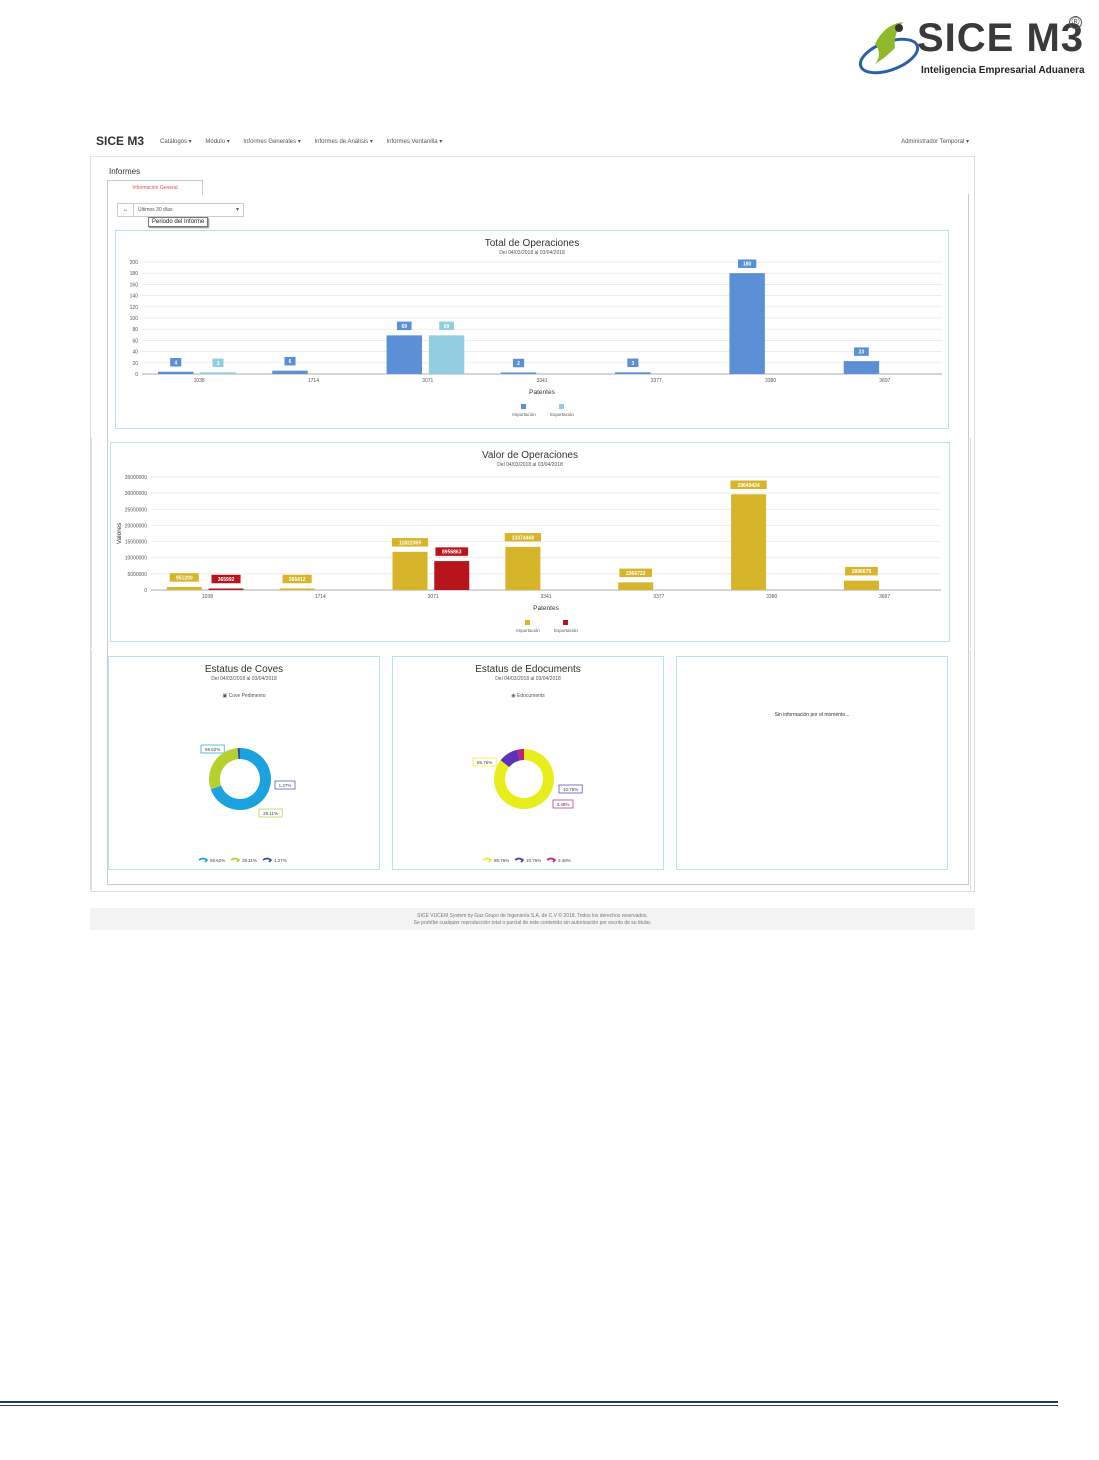 Image resolution: width=1099 pixels, height=1460 pixels. What do you see at coordinates (770, 381) in the screenshot?
I see `x-tick-label: 3380` at bounding box center [770, 381].